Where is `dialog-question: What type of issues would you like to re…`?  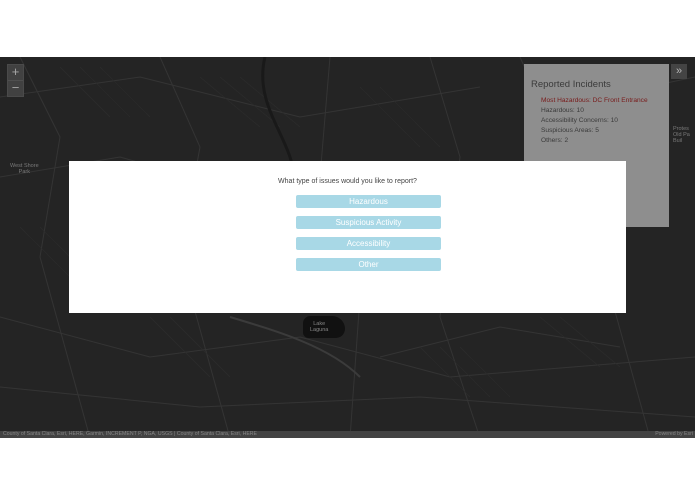 dialog-question: What type of issues would you like to re… is located at coordinates (347, 181).